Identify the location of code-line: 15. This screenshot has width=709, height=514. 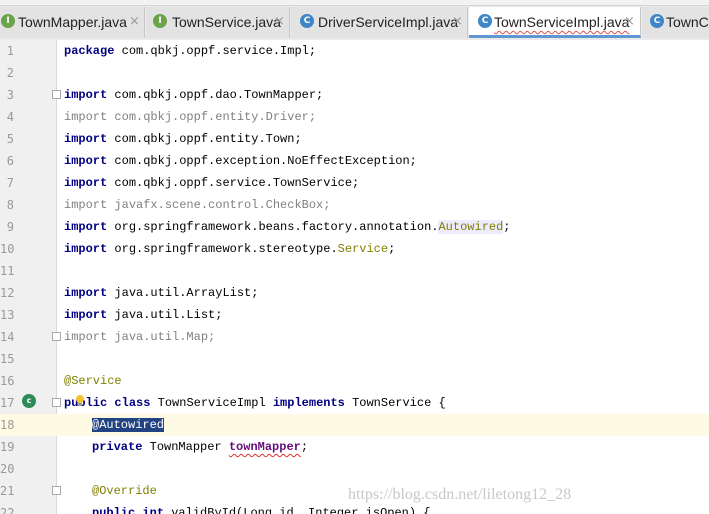
(354, 359).